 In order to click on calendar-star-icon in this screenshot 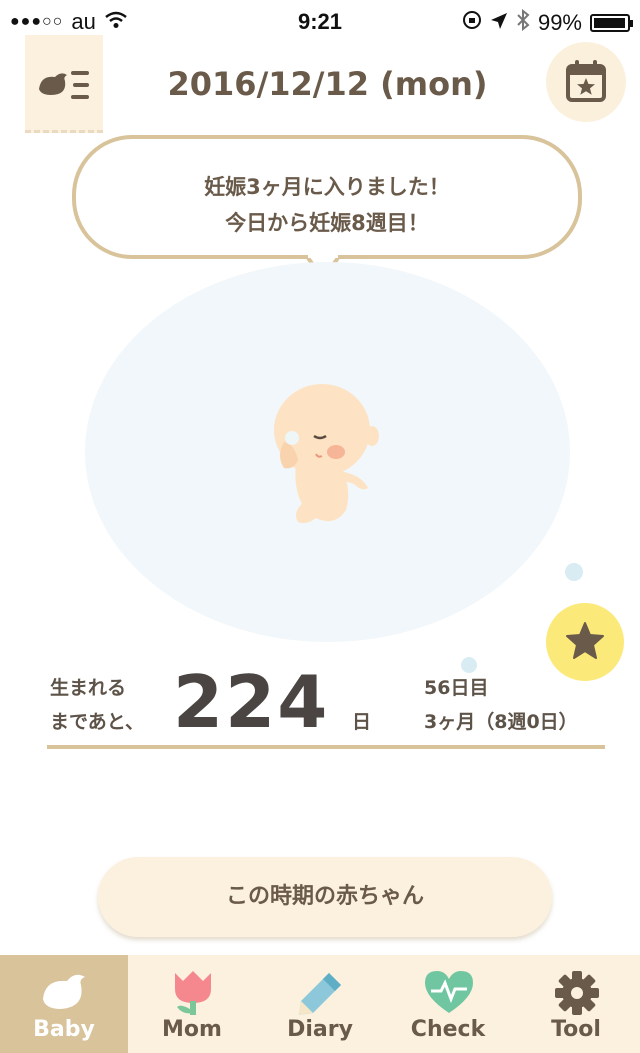, I will do `click(586, 81)`.